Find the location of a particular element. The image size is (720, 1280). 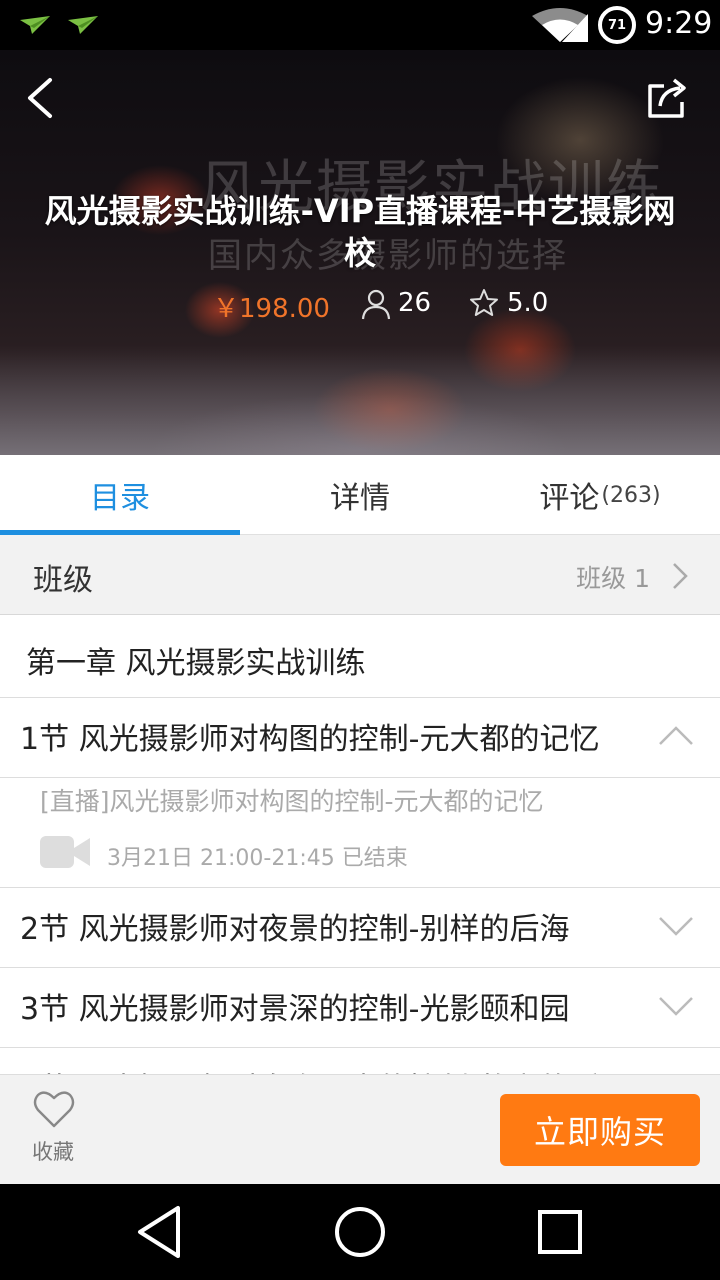

tab-comments-label: 评论 is located at coordinates (569, 498).